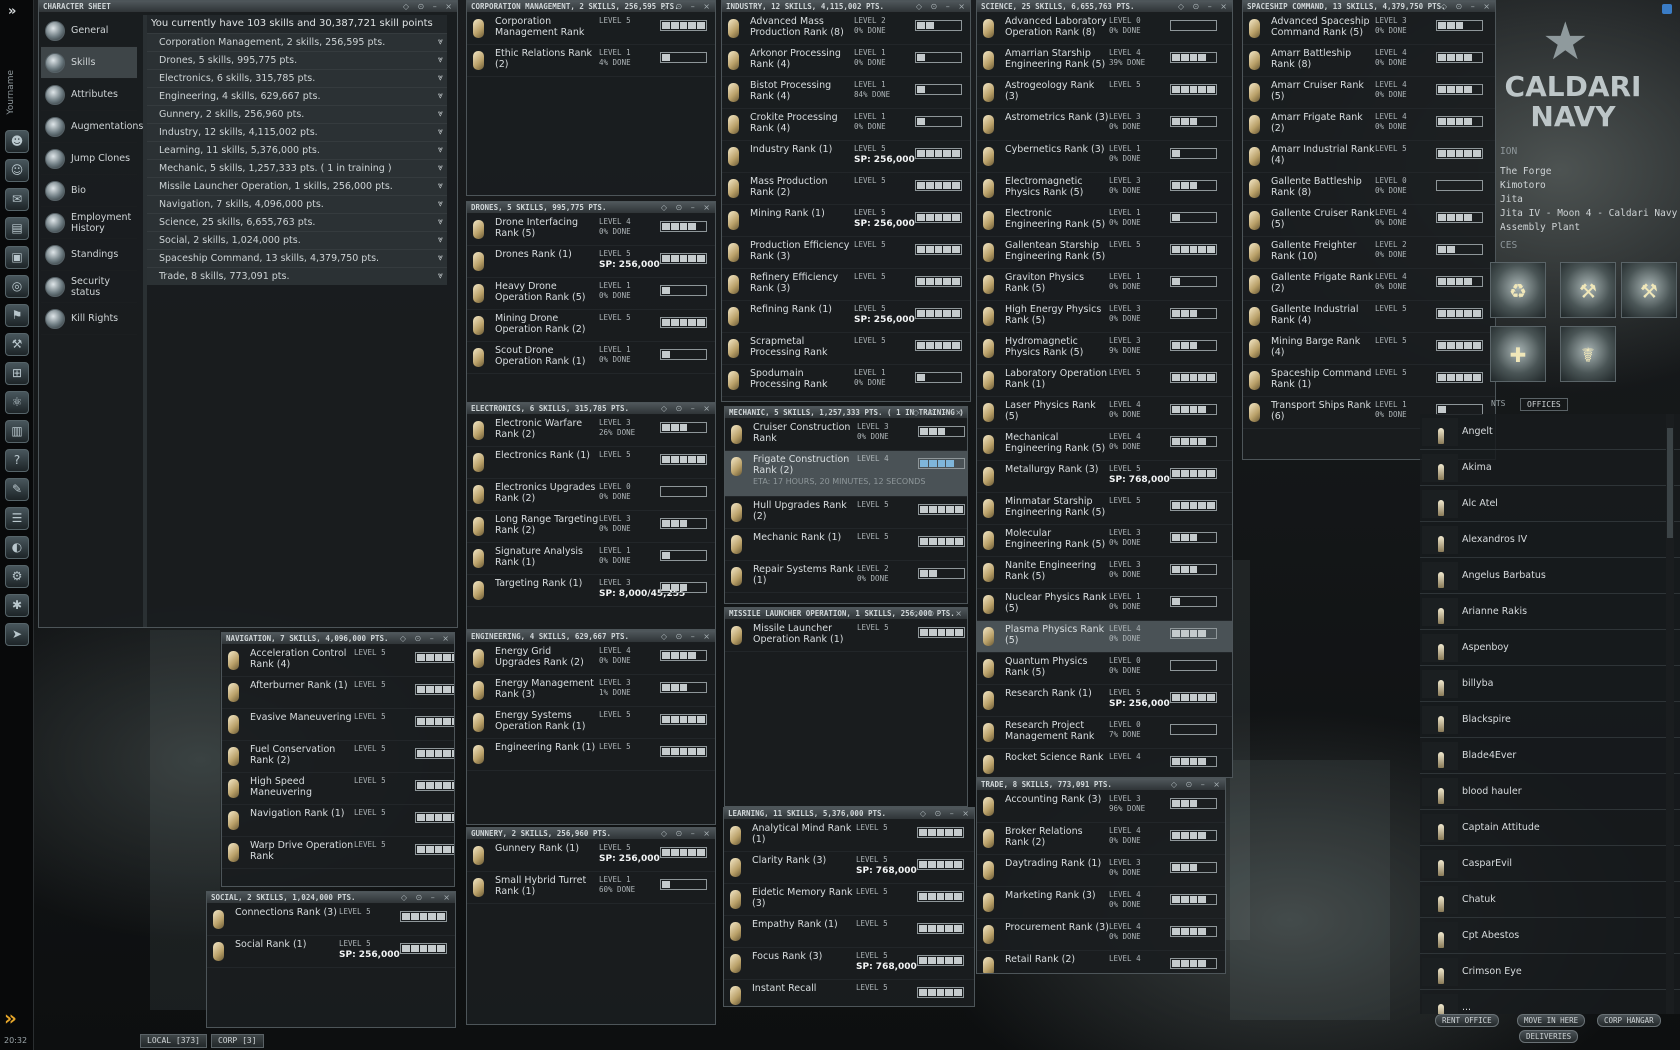 This screenshot has width=1680, height=1050. What do you see at coordinates (1101, 903) in the screenshot?
I see `skill-row: Marketing Rank (3) LEVEL 4 0% DONE` at bounding box center [1101, 903].